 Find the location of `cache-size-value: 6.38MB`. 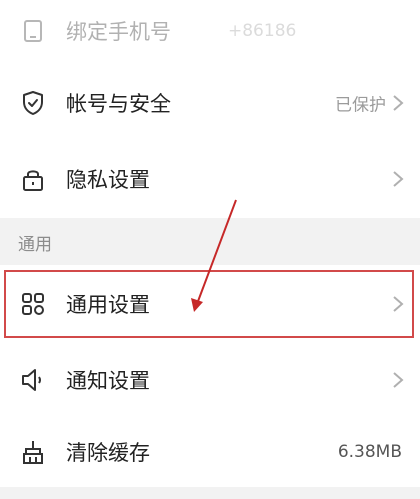

cache-size-value: 6.38MB is located at coordinates (369, 452).